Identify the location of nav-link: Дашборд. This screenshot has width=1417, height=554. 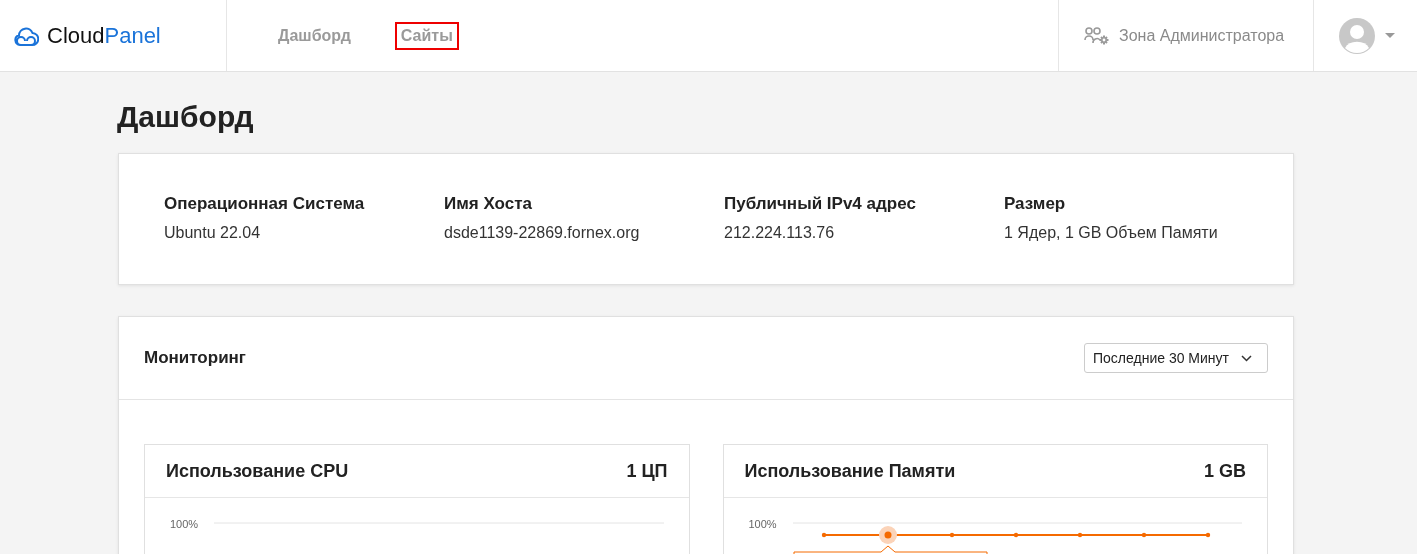
(314, 35).